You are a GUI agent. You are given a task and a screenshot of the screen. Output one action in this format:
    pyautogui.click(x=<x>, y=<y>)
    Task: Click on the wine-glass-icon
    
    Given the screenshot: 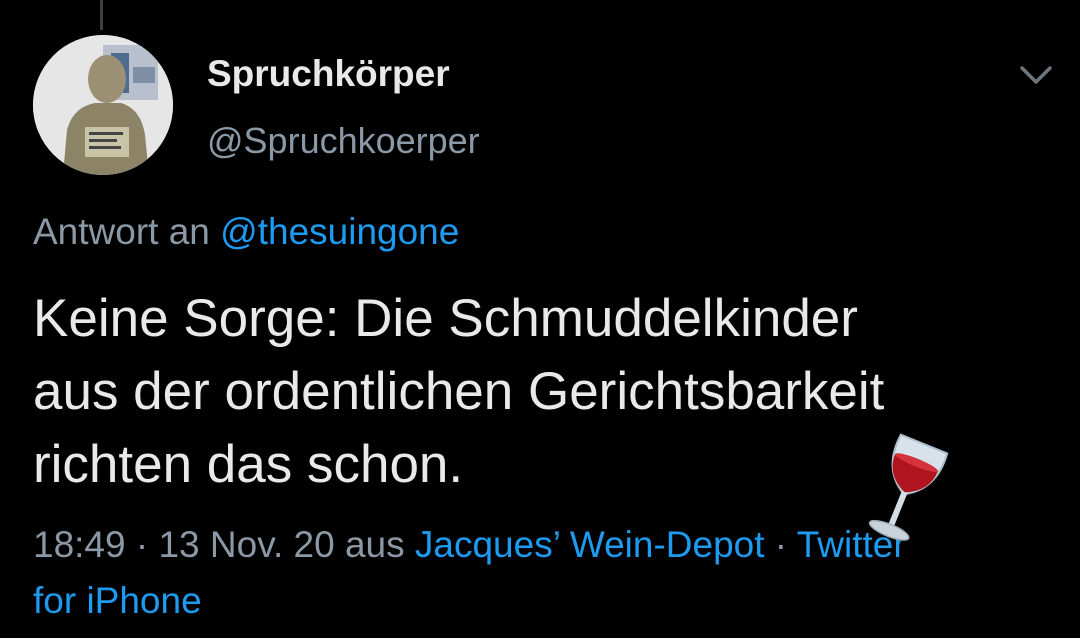 What is the action you would take?
    pyautogui.click(x=904, y=491)
    